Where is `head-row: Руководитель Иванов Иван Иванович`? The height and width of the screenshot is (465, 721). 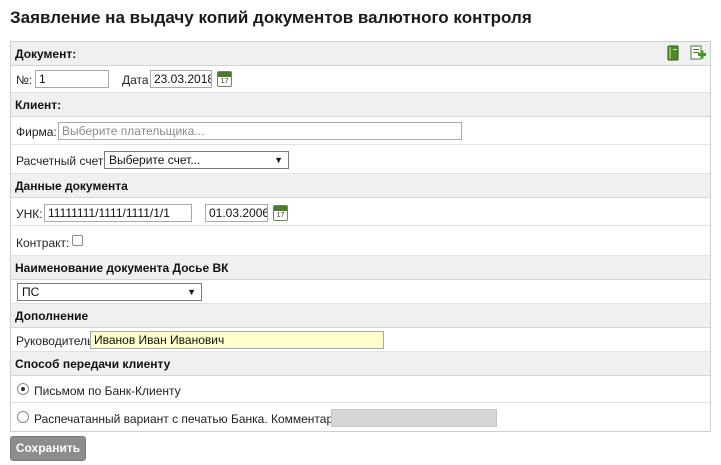
head-row: Руководитель Иванов Иван Иванович is located at coordinates (360, 340).